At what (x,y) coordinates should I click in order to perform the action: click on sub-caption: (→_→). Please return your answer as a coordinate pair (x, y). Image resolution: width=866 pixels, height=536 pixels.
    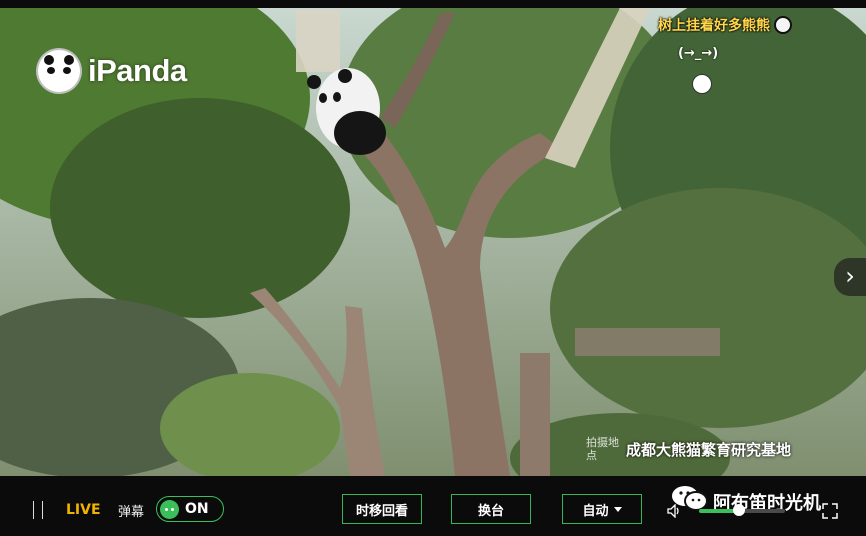
    Looking at the image, I should click on (698, 53).